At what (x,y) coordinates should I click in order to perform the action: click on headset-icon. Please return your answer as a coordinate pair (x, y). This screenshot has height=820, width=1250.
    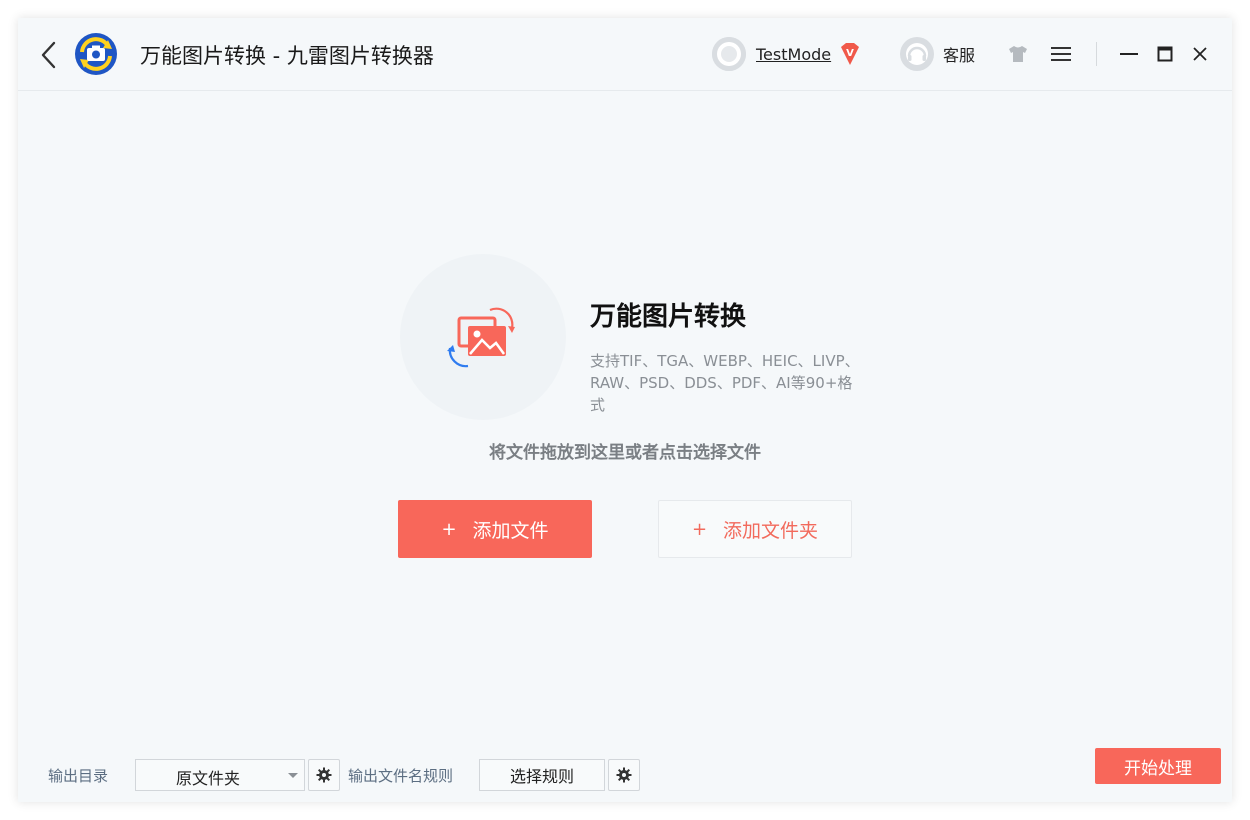
    Looking at the image, I should click on (917, 54).